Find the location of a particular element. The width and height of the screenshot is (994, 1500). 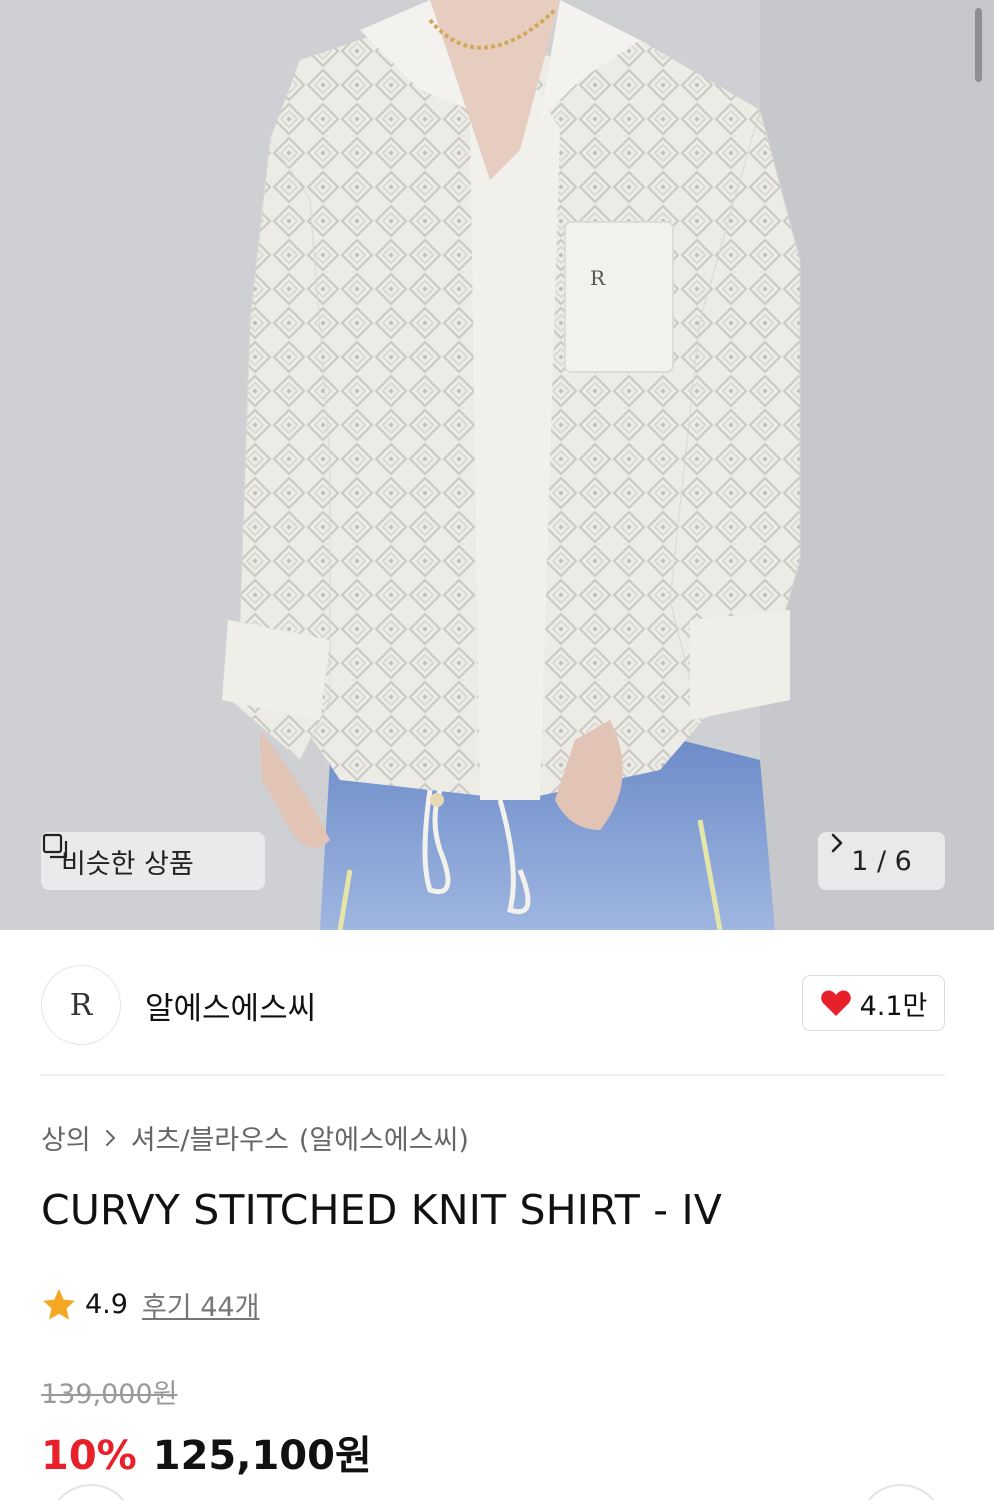

rating-row: 4.9 후기 44개 is located at coordinates (150, 1304).